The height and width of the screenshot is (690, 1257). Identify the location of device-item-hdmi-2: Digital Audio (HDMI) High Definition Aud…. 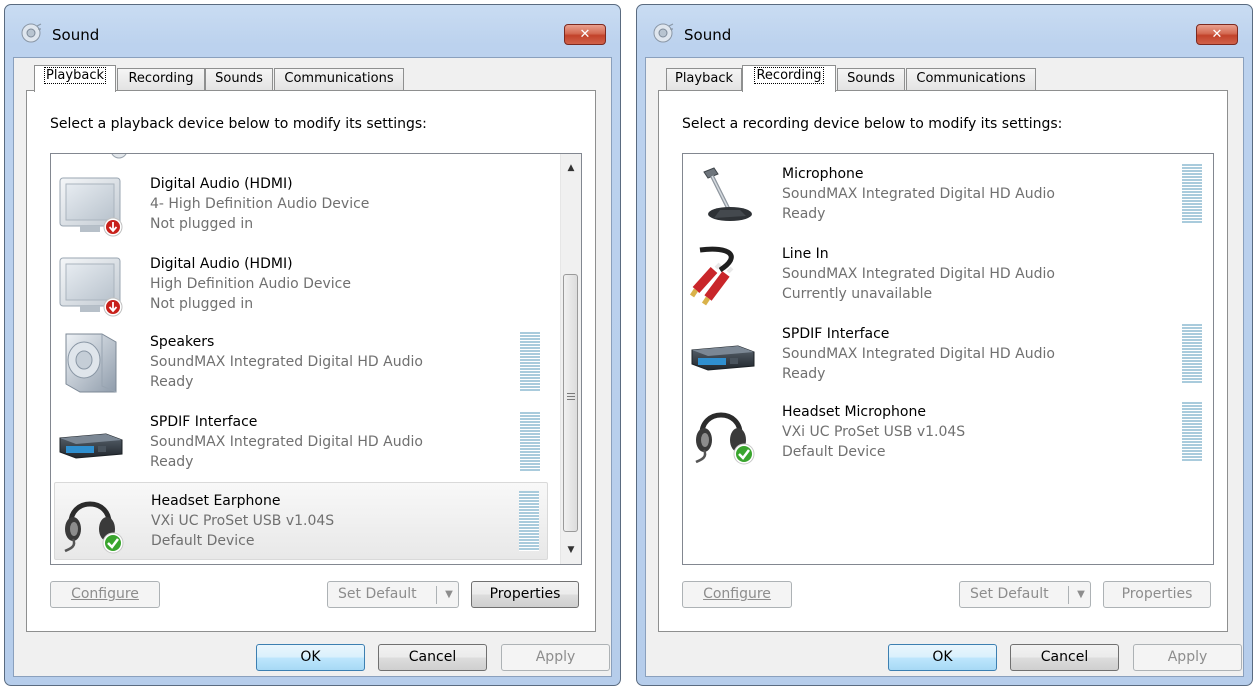
(301, 285).